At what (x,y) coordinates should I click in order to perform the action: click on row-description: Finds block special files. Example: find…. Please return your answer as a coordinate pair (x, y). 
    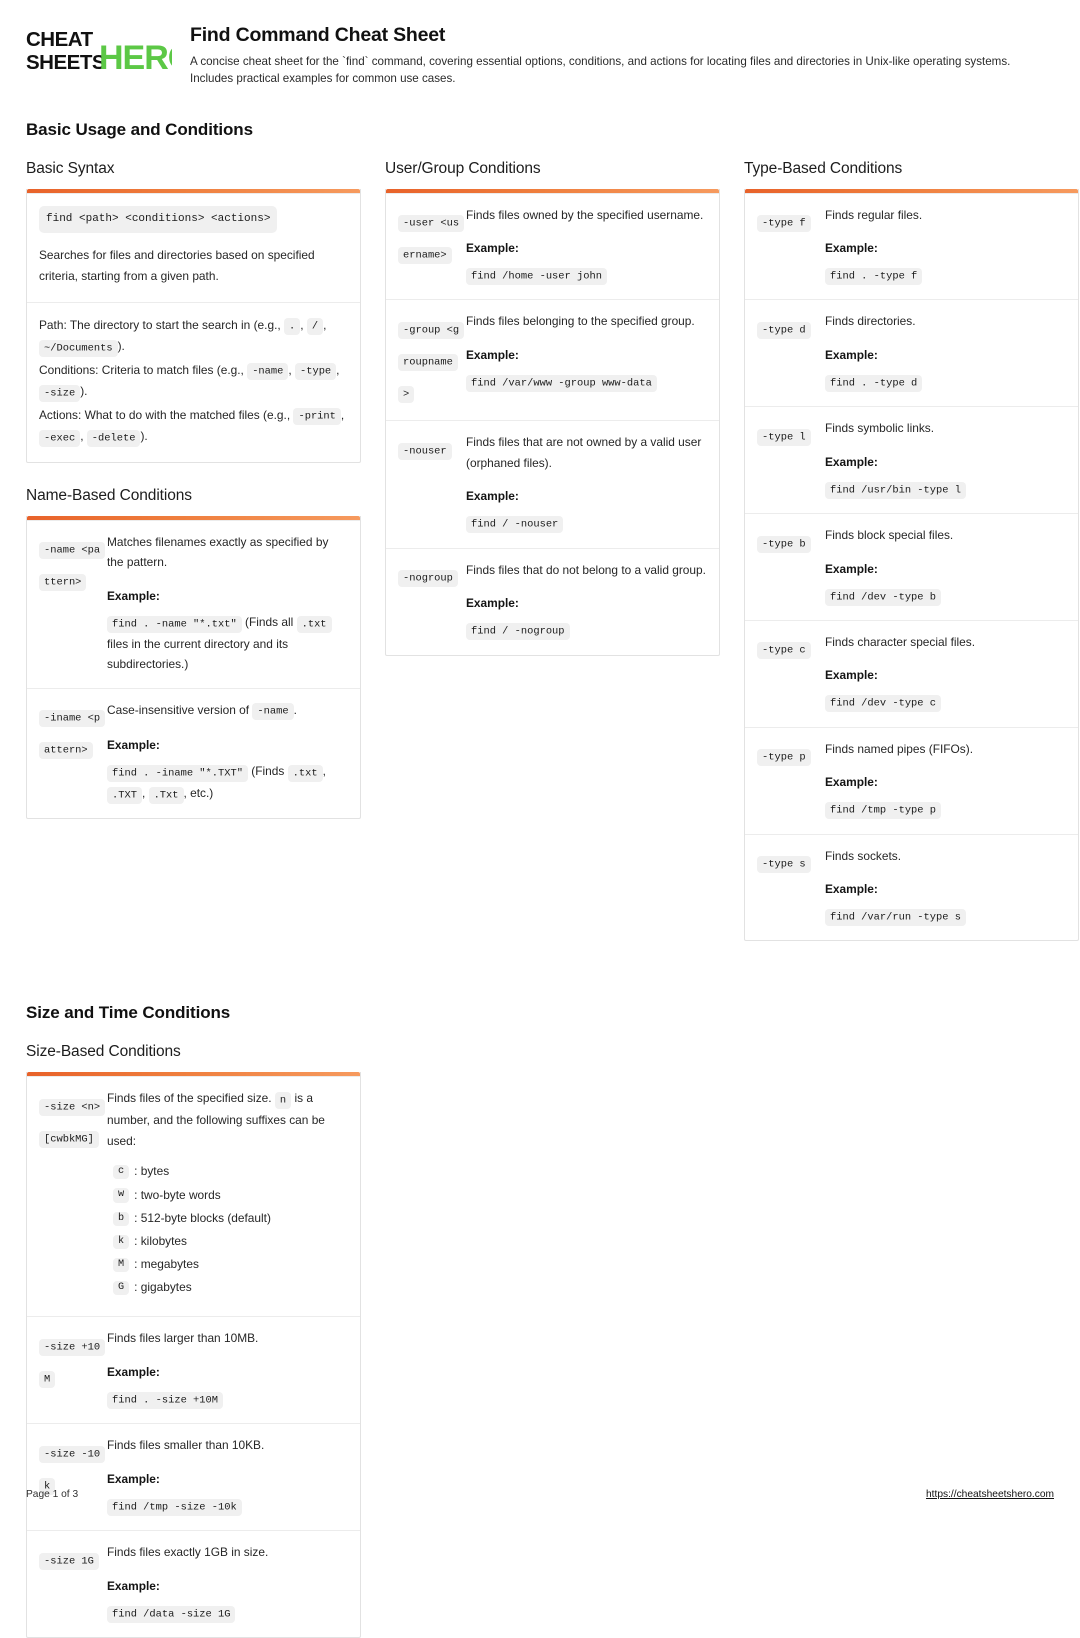
    Looking at the image, I should click on (945, 566).